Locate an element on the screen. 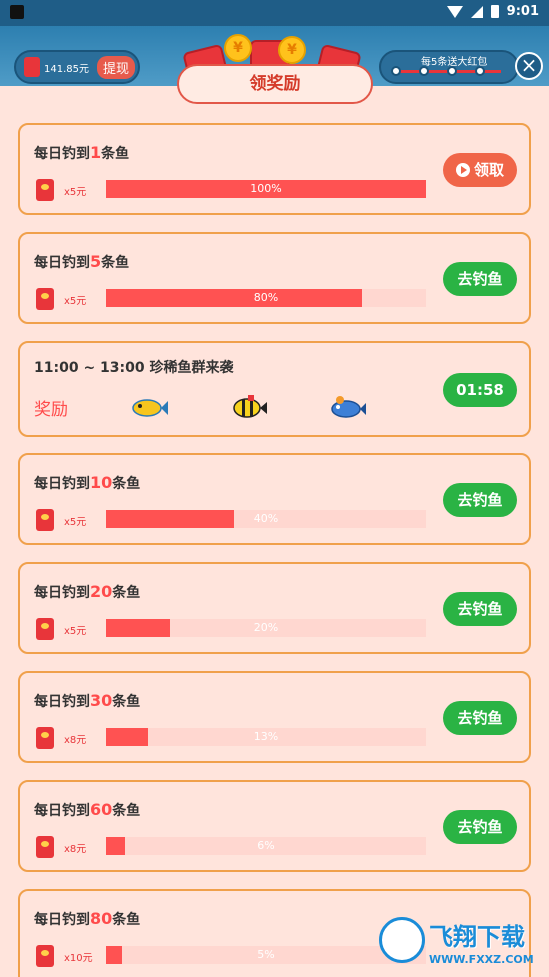 This screenshot has width=549, height=977. progress-bar: 40% is located at coordinates (266, 519).